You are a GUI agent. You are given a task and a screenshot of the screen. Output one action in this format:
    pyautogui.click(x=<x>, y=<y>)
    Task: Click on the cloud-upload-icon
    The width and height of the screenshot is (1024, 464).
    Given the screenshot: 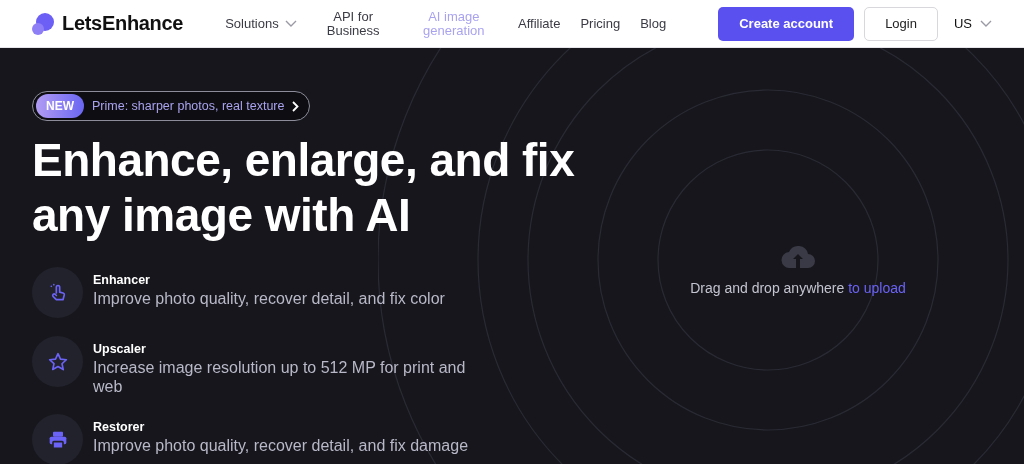 What is the action you would take?
    pyautogui.click(x=798, y=256)
    